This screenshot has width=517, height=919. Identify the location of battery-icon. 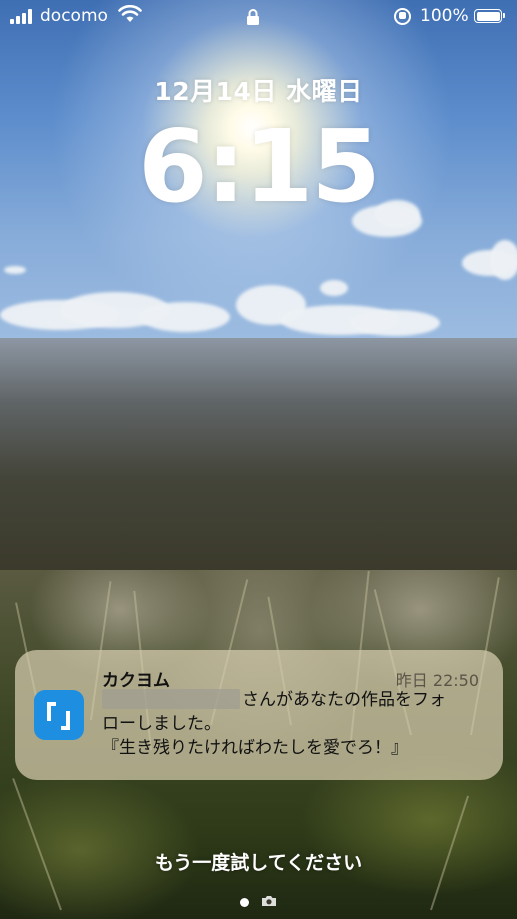
(489, 16).